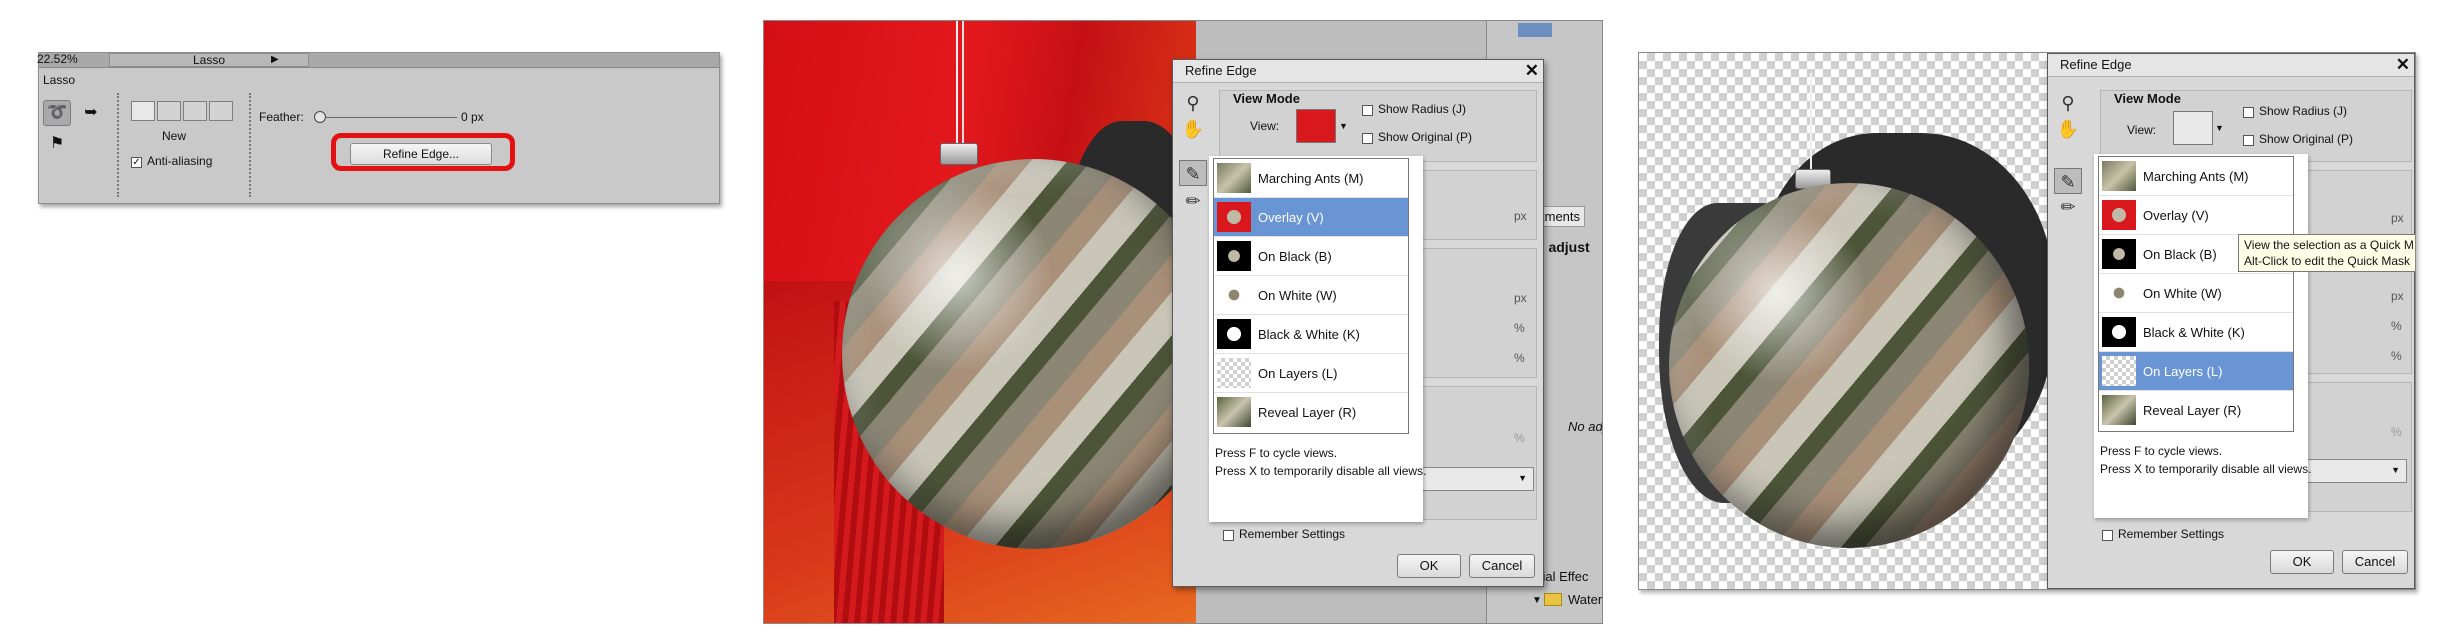  What do you see at coordinates (2327, 261) in the screenshot?
I see `tooltip-line-2: Alt-Click to edit the Quick Mask` at bounding box center [2327, 261].